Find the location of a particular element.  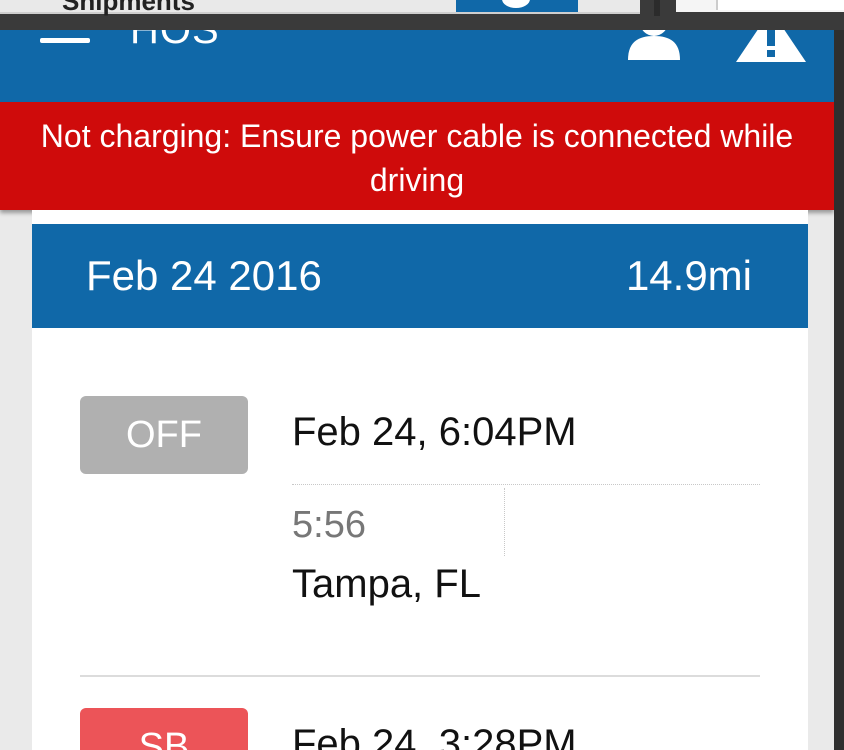

entry-duration: 5:56 is located at coordinates (329, 525).